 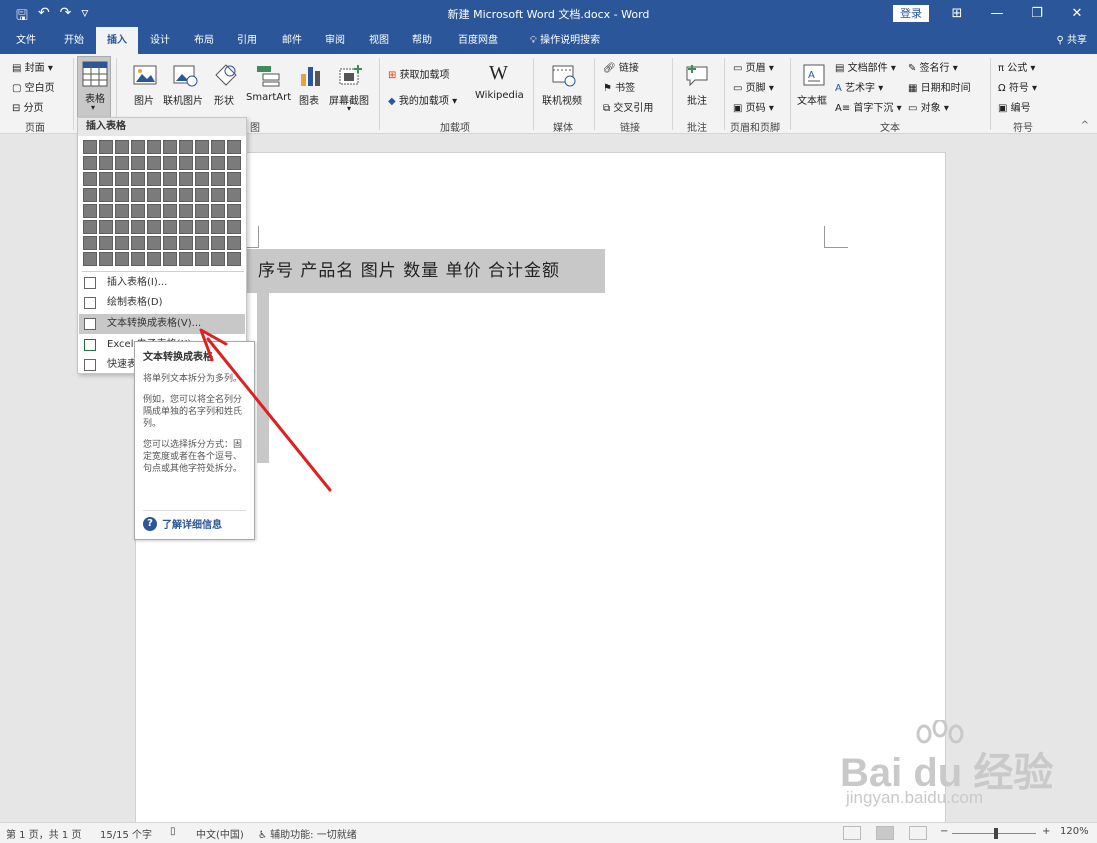 What do you see at coordinates (351, 91) in the screenshot?
I see `screenshot-button: 屏幕截图 ▾` at bounding box center [351, 91].